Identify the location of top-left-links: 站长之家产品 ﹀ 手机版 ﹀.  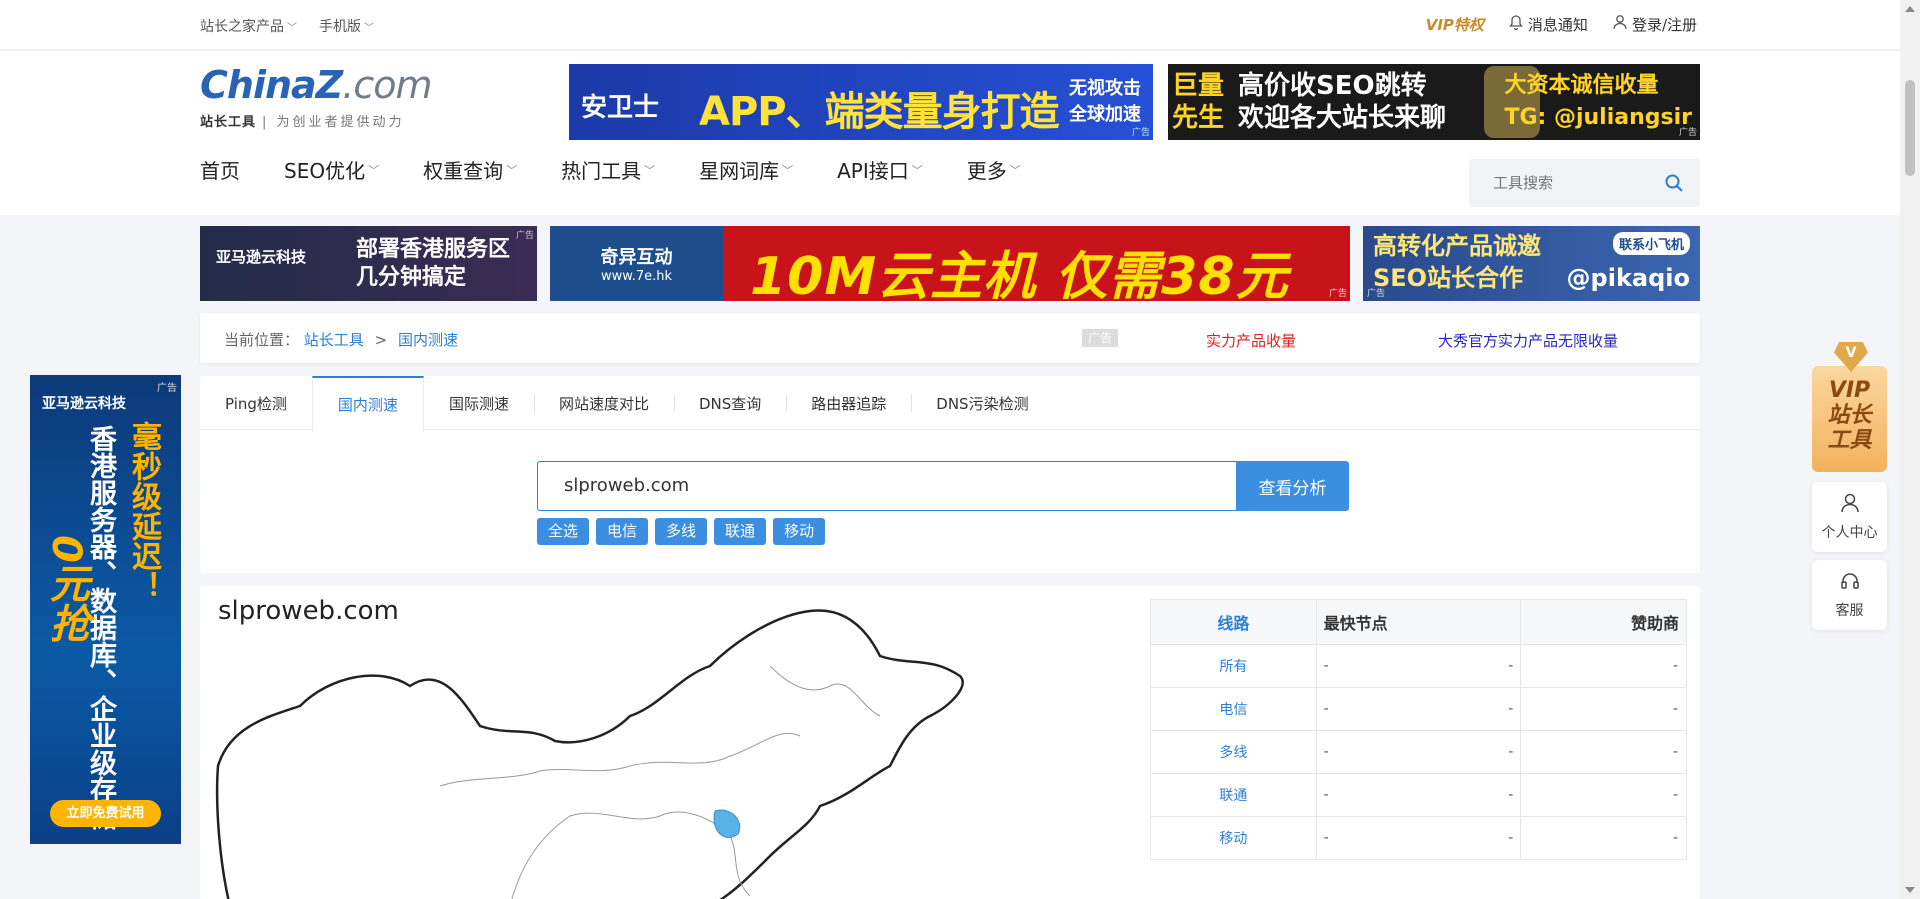
(287, 26).